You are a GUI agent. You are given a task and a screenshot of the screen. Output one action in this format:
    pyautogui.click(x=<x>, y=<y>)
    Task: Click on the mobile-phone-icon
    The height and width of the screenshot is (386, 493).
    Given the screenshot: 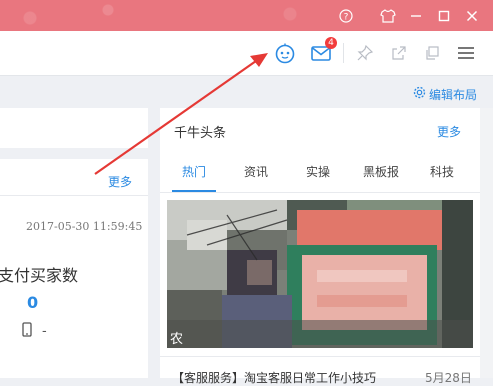 What is the action you would take?
    pyautogui.click(x=27, y=331)
    